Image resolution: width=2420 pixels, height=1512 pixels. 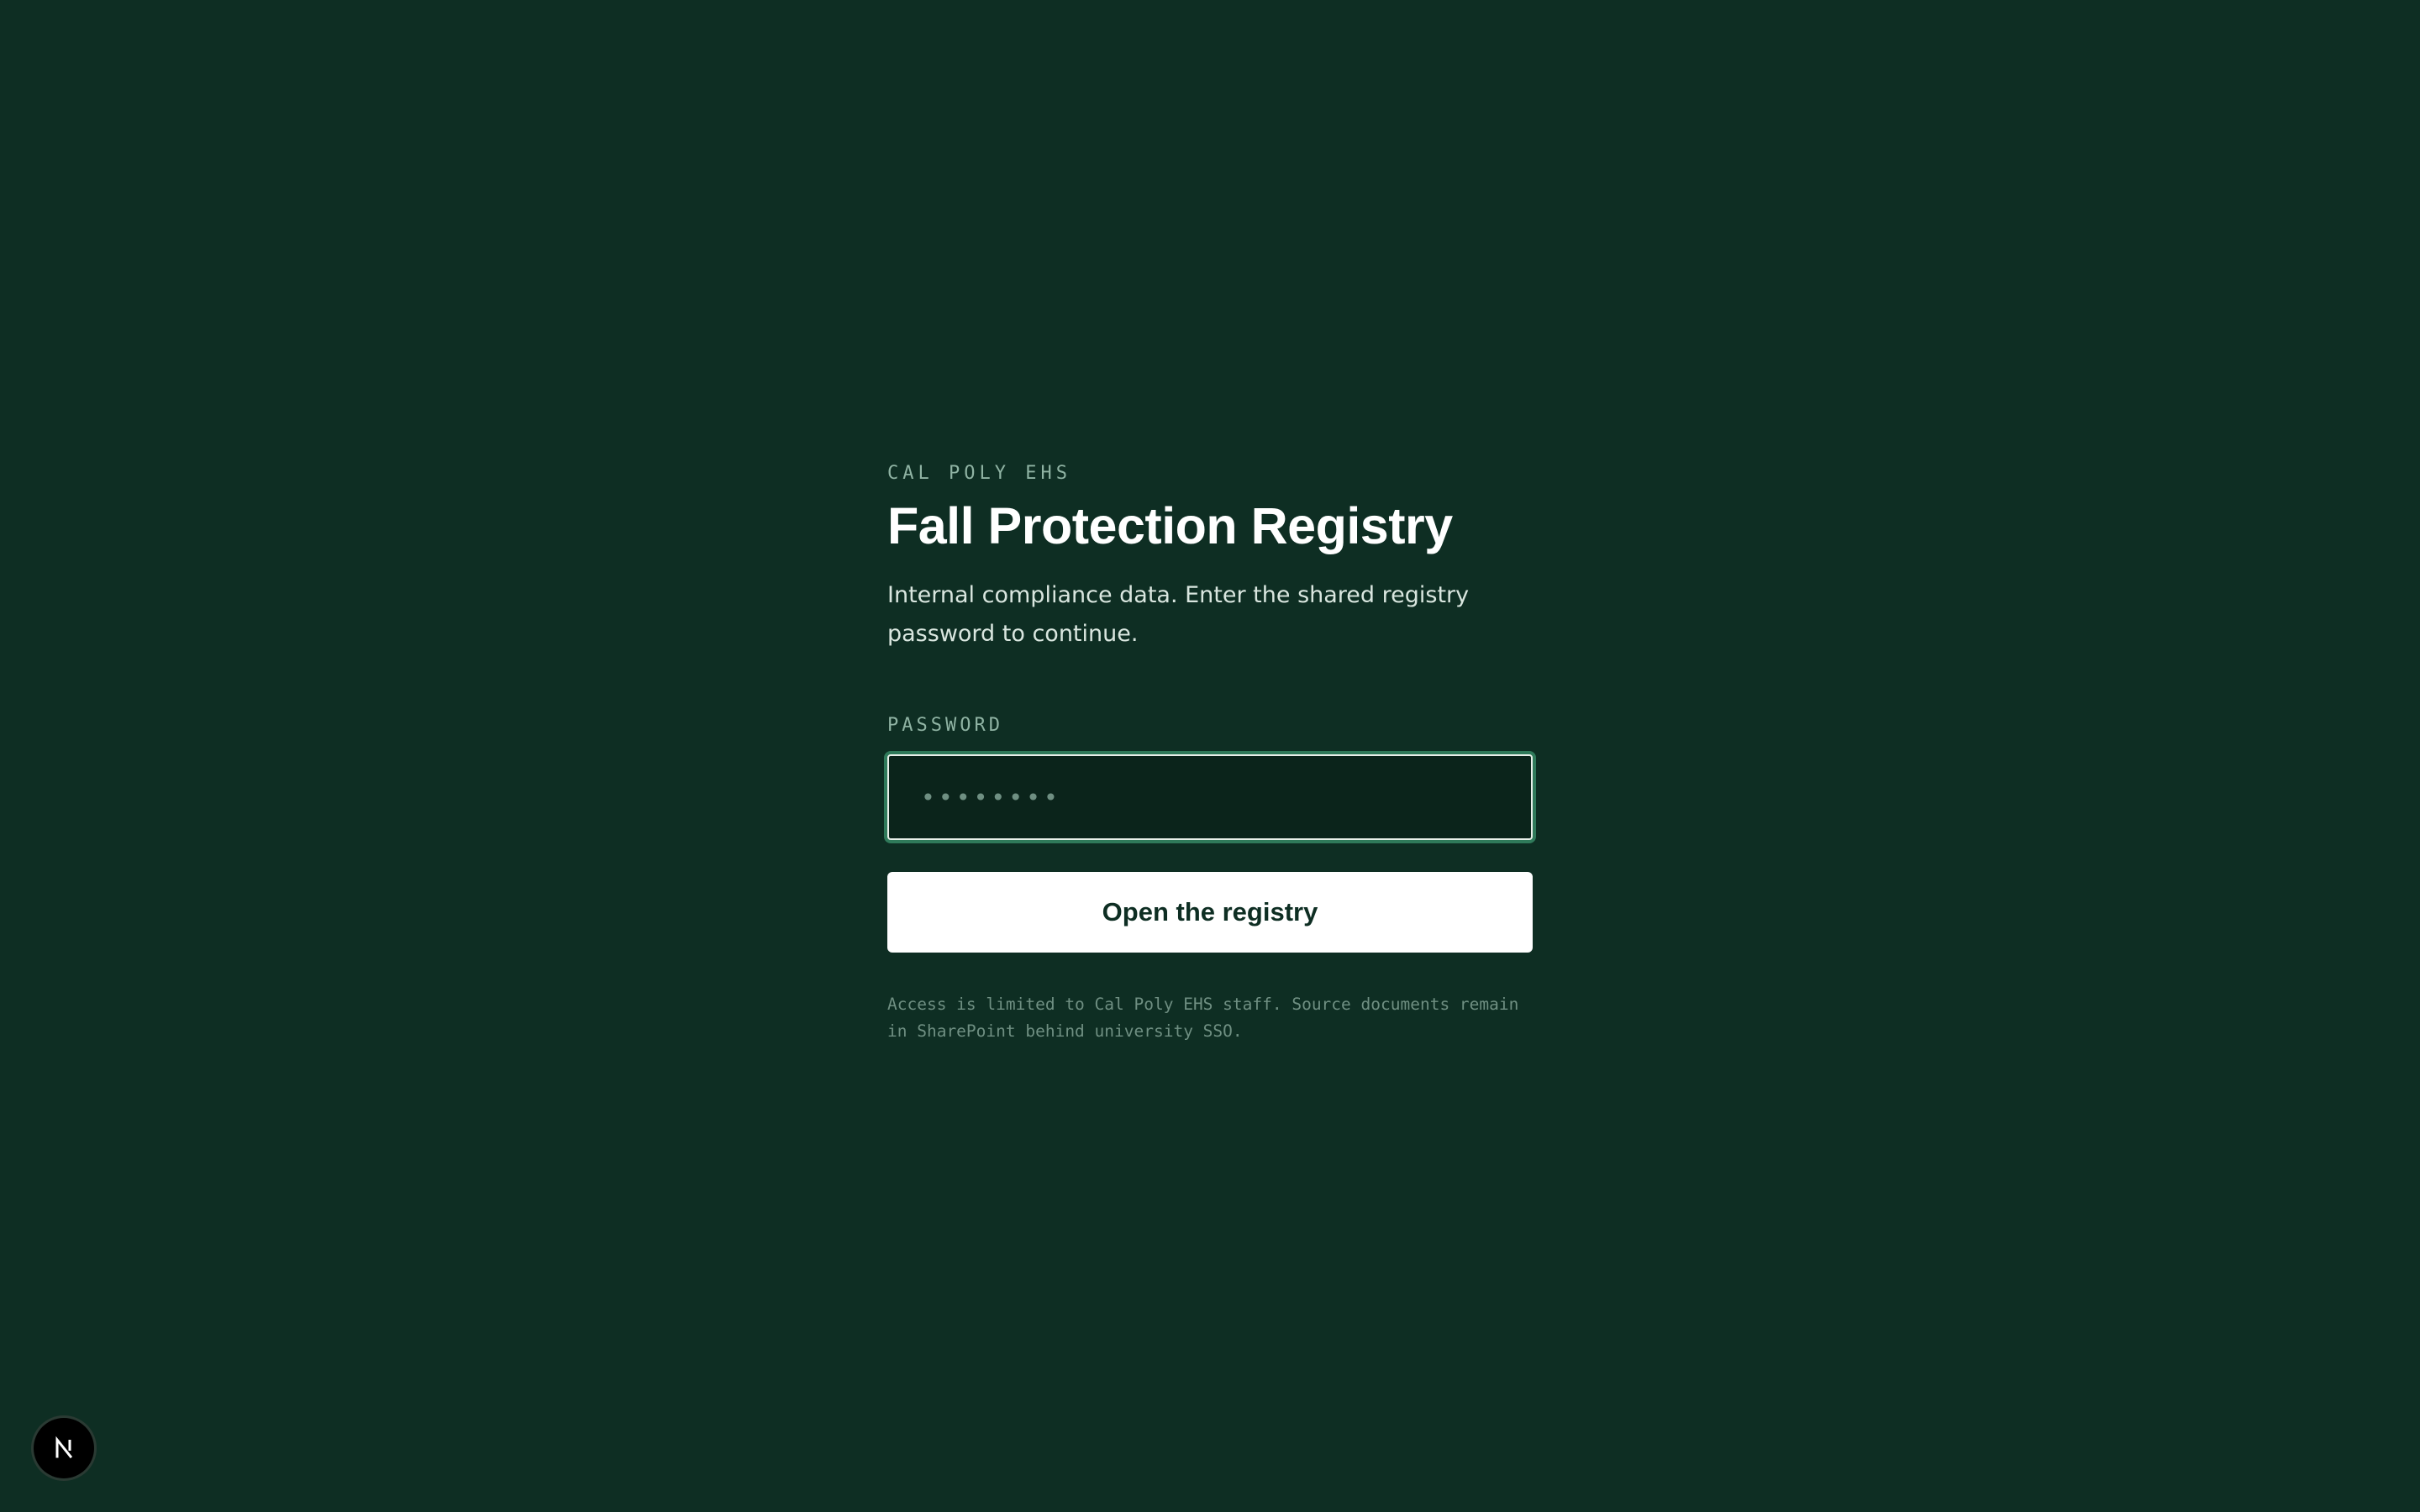 I want to click on password-label: PASSWORD, so click(x=945, y=725).